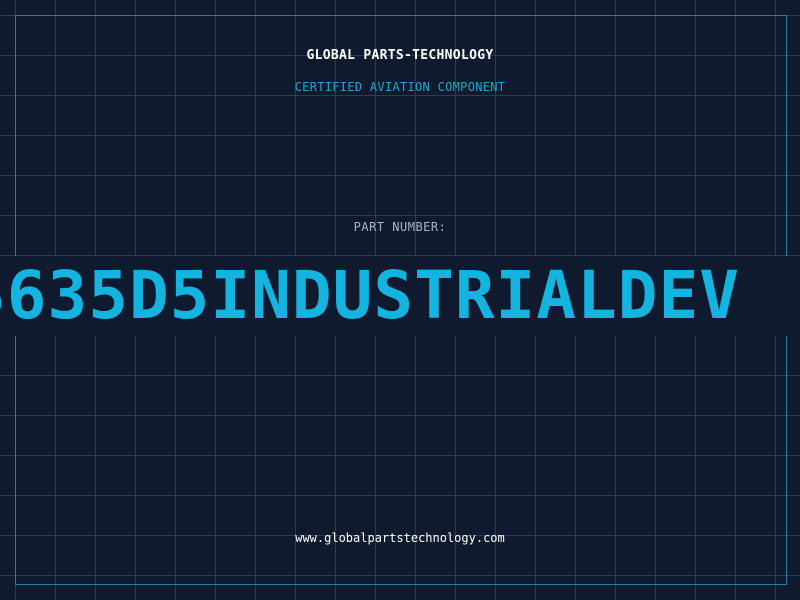 This screenshot has width=800, height=600. I want to click on part-number-value: 5635D5INDUSTRIALDEV, so click(370, 295).